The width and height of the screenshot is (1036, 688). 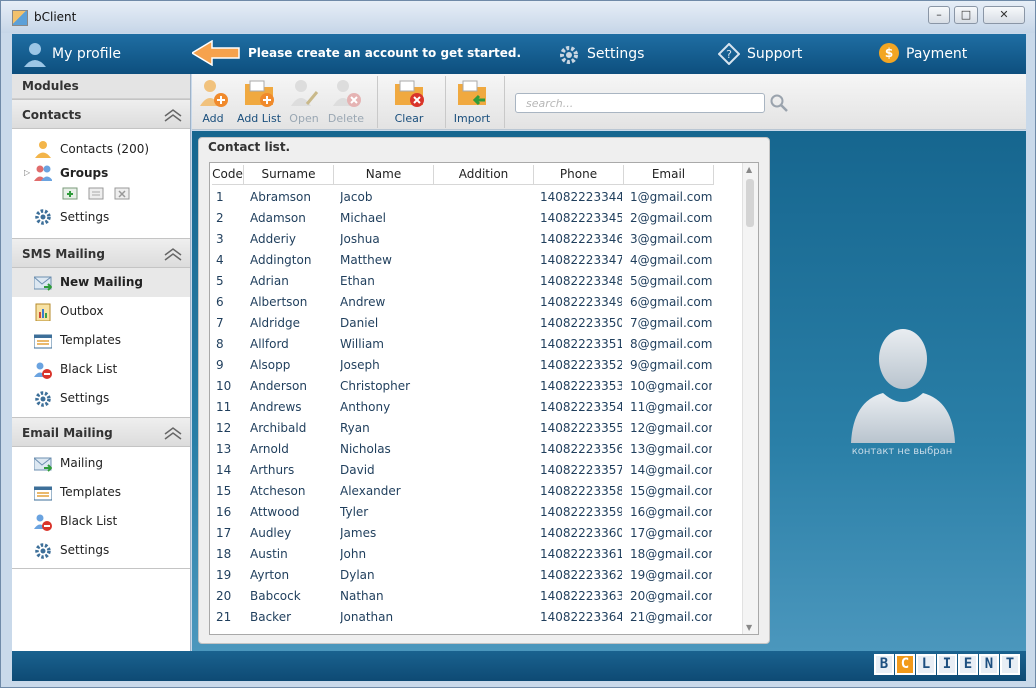 What do you see at coordinates (750, 398) in the screenshot?
I see `vertical-scrollbar: ▲ ▼` at bounding box center [750, 398].